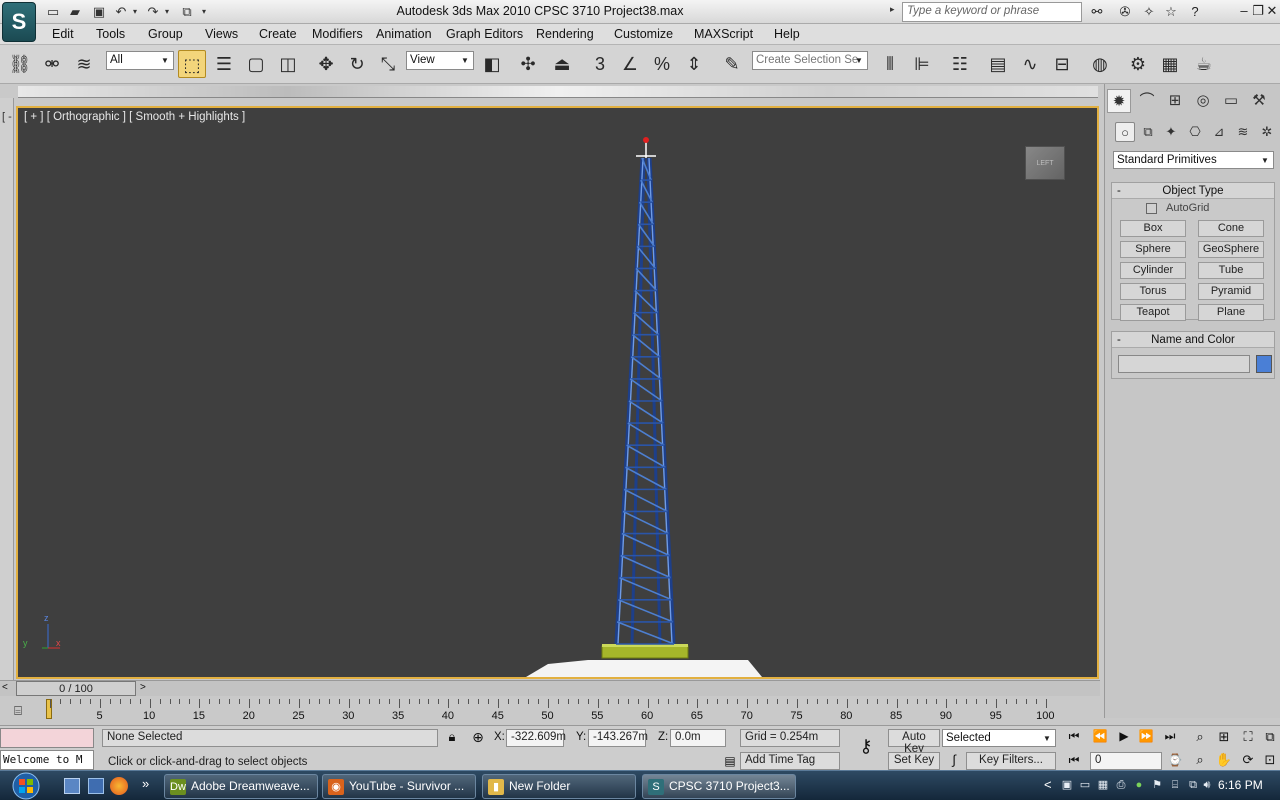 Image resolution: width=1280 pixels, height=800 pixels. I want to click on maxscript-mini-listener: Welcome to M, so click(47, 760).